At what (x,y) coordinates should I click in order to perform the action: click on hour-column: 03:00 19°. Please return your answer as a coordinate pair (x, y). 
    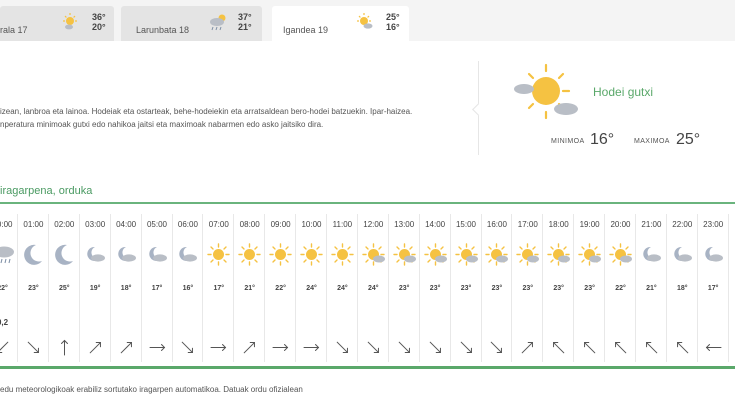
    Looking at the image, I should click on (95, 288).